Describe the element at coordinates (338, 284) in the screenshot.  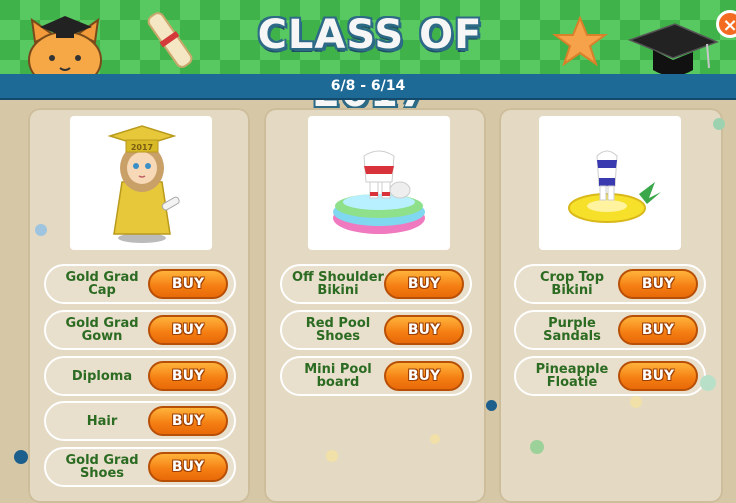
I see `item-name: Off Shoulder Bikini` at that location.